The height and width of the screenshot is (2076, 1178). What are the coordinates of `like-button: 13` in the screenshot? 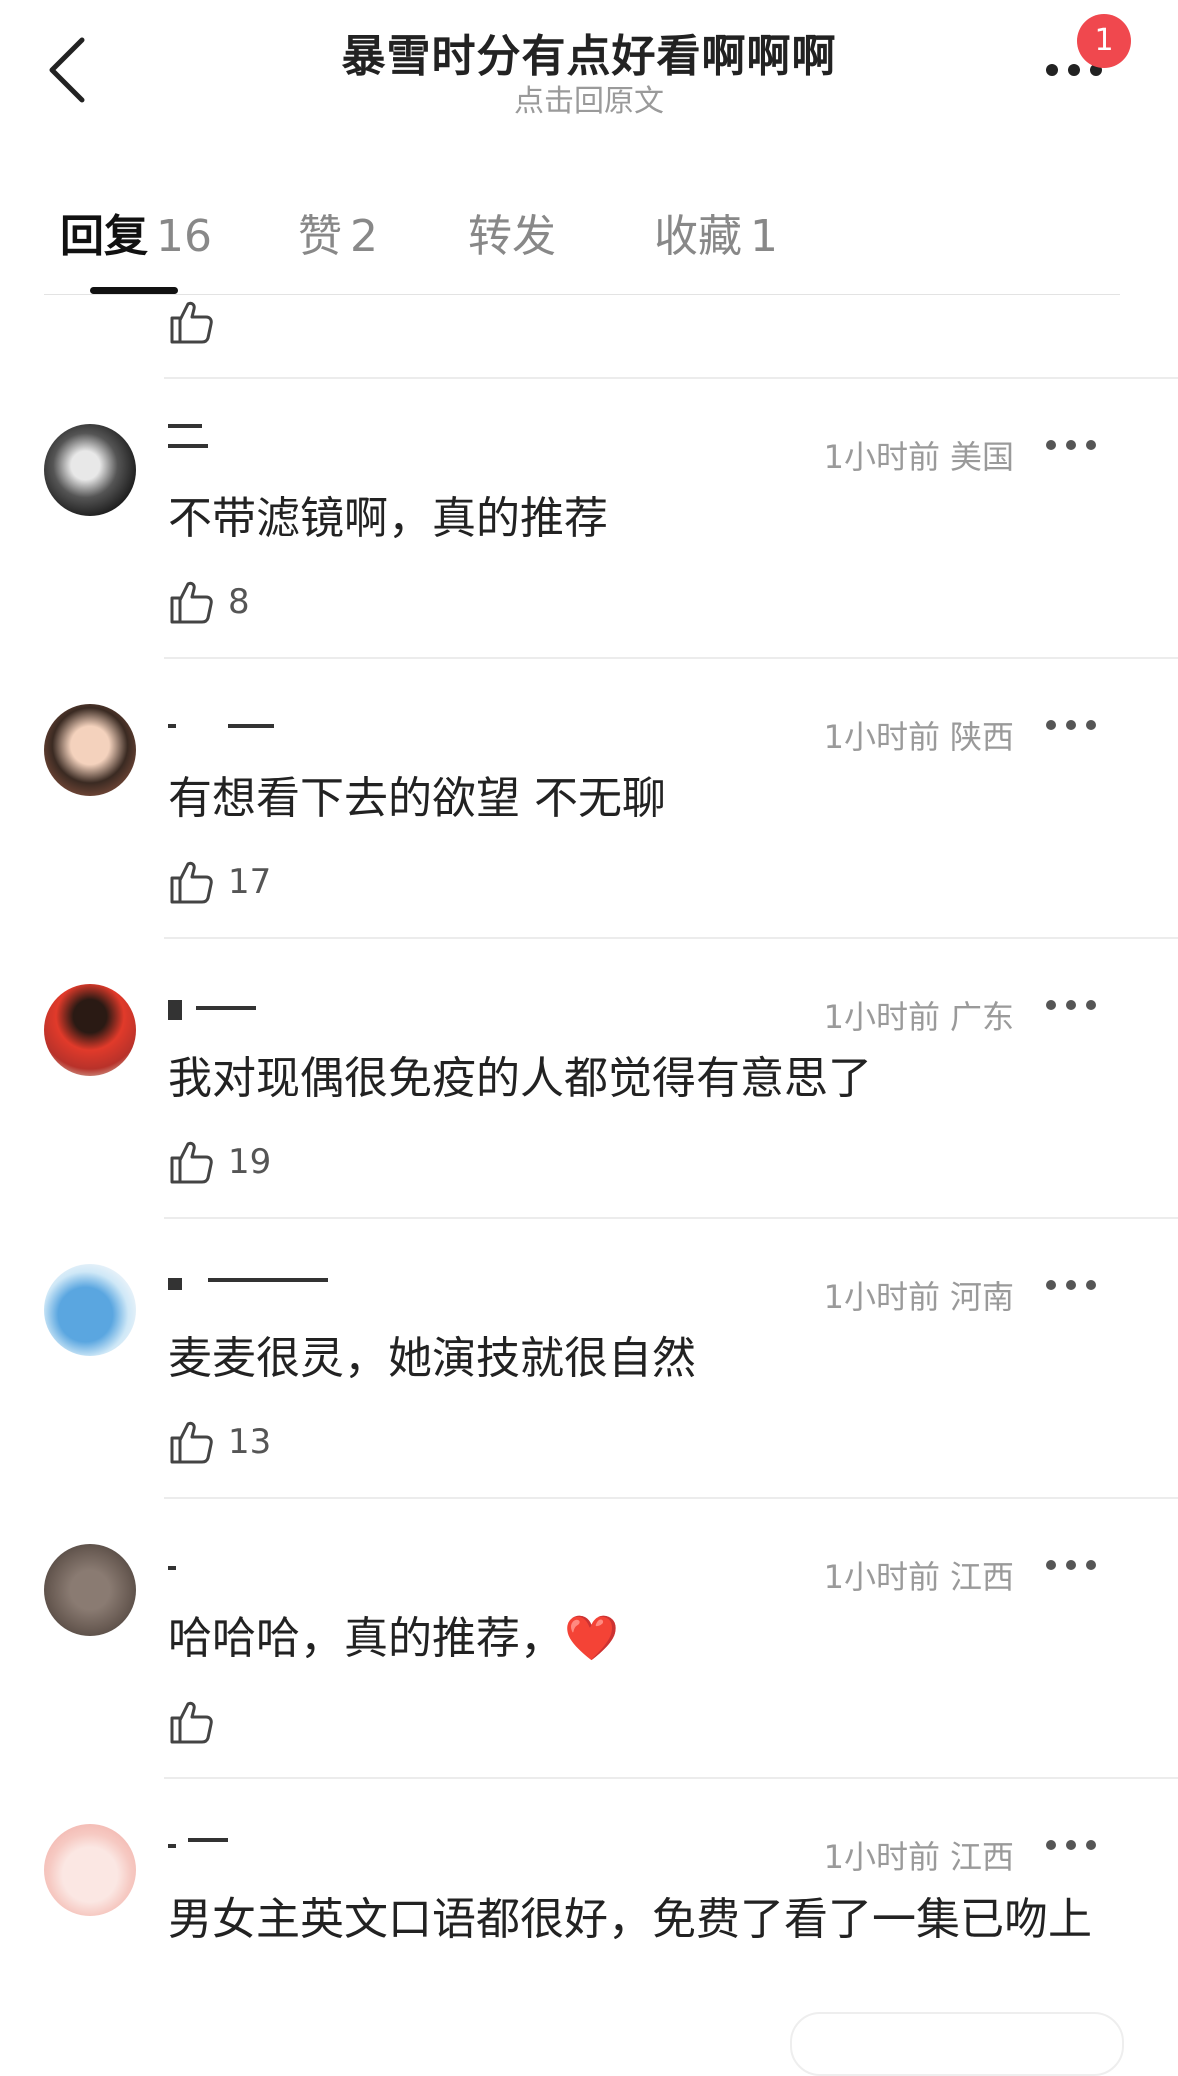 It's located at (219, 1442).